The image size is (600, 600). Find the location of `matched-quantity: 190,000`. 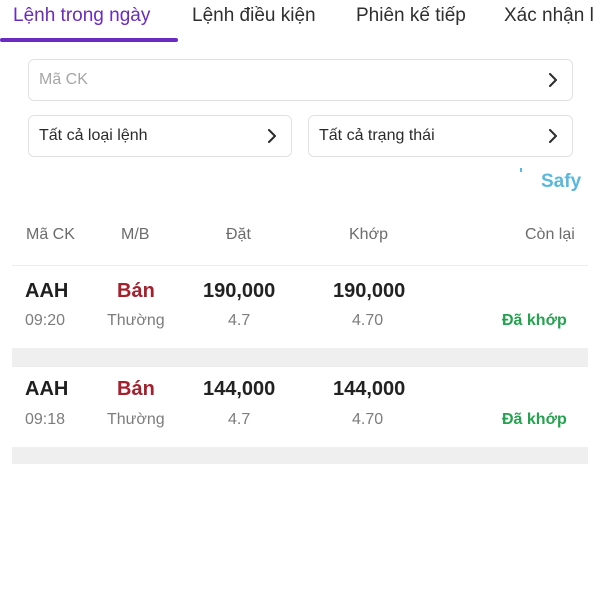

matched-quantity: 190,000 is located at coordinates (369, 291).